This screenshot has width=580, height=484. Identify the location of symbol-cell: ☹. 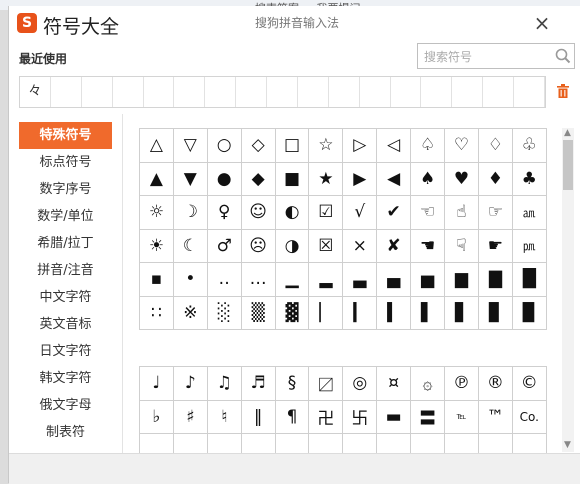
(258, 246).